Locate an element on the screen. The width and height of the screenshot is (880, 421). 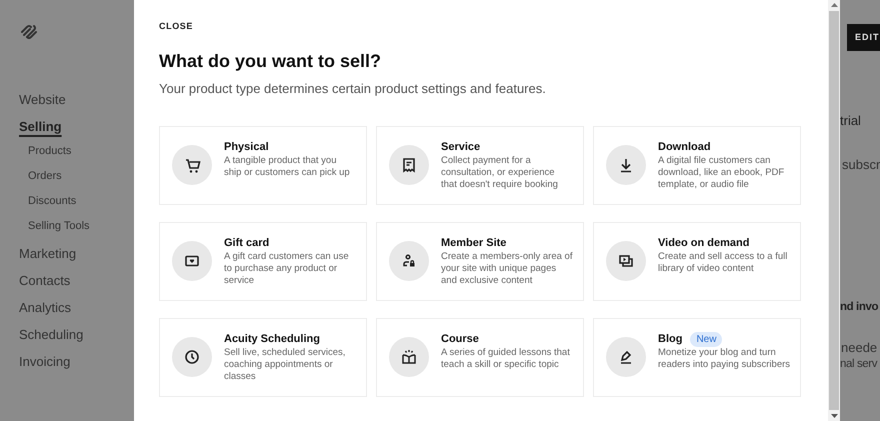
nav-item: Analytics is located at coordinates (45, 312).